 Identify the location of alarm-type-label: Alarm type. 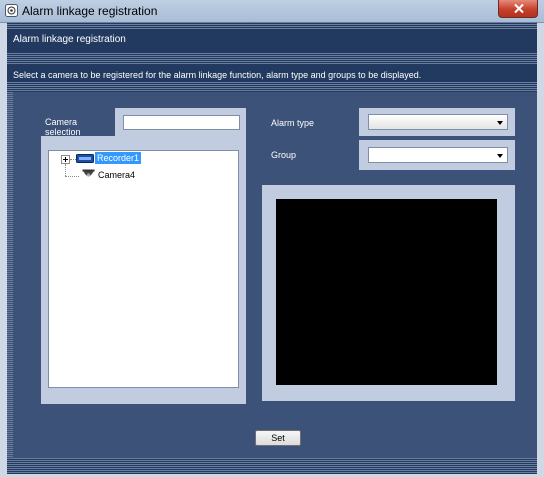
(293, 123).